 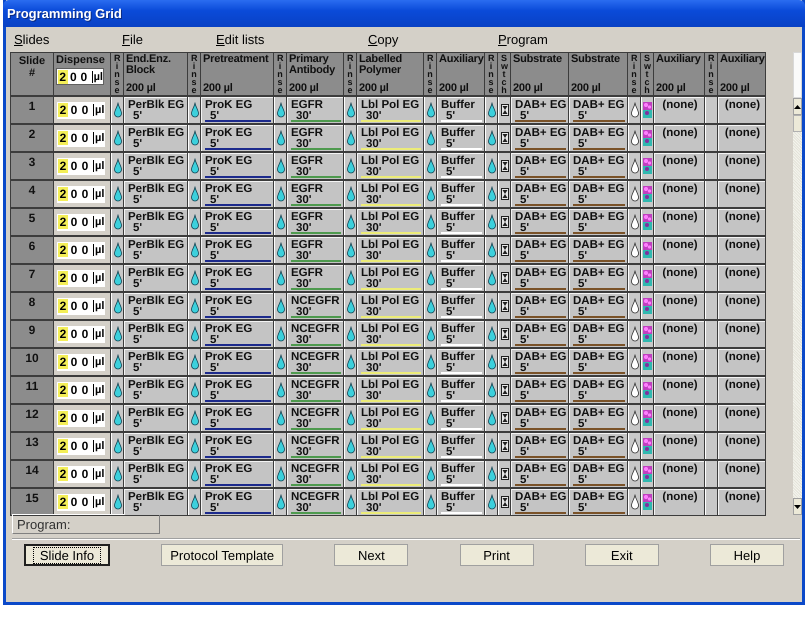 I want to click on vertical-scrollbar, so click(x=797, y=283).